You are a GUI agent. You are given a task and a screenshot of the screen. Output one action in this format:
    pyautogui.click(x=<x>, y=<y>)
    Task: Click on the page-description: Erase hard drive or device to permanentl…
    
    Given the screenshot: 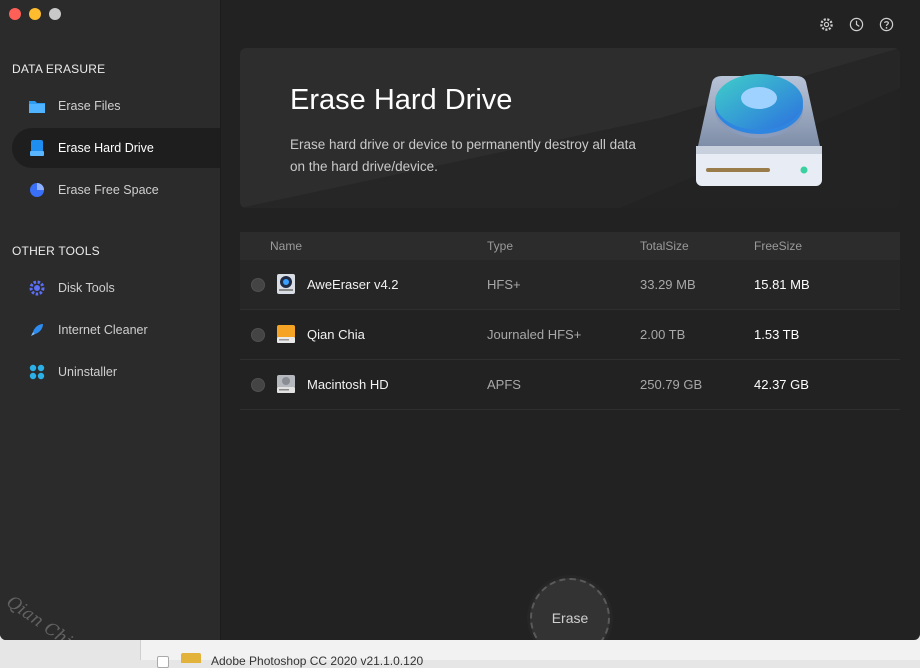 What is the action you would take?
    pyautogui.click(x=463, y=155)
    